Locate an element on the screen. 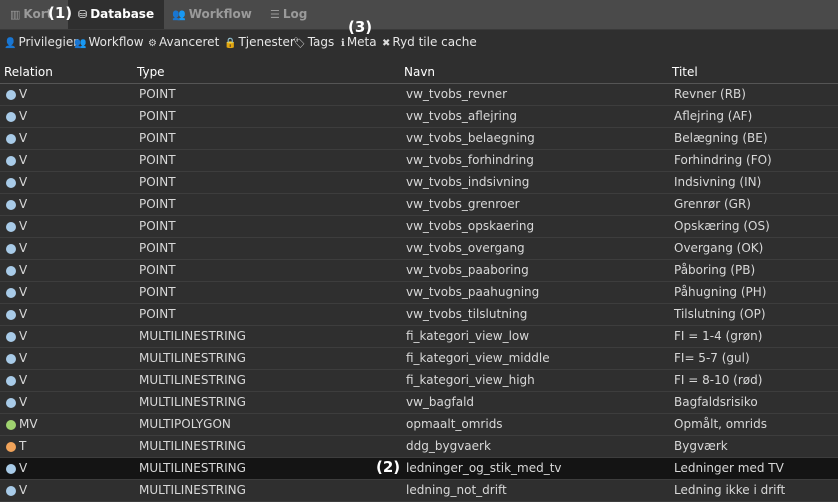 This screenshot has height=502, width=838. tjenester-button: 🔒 Tjenester is located at coordinates (259, 42).